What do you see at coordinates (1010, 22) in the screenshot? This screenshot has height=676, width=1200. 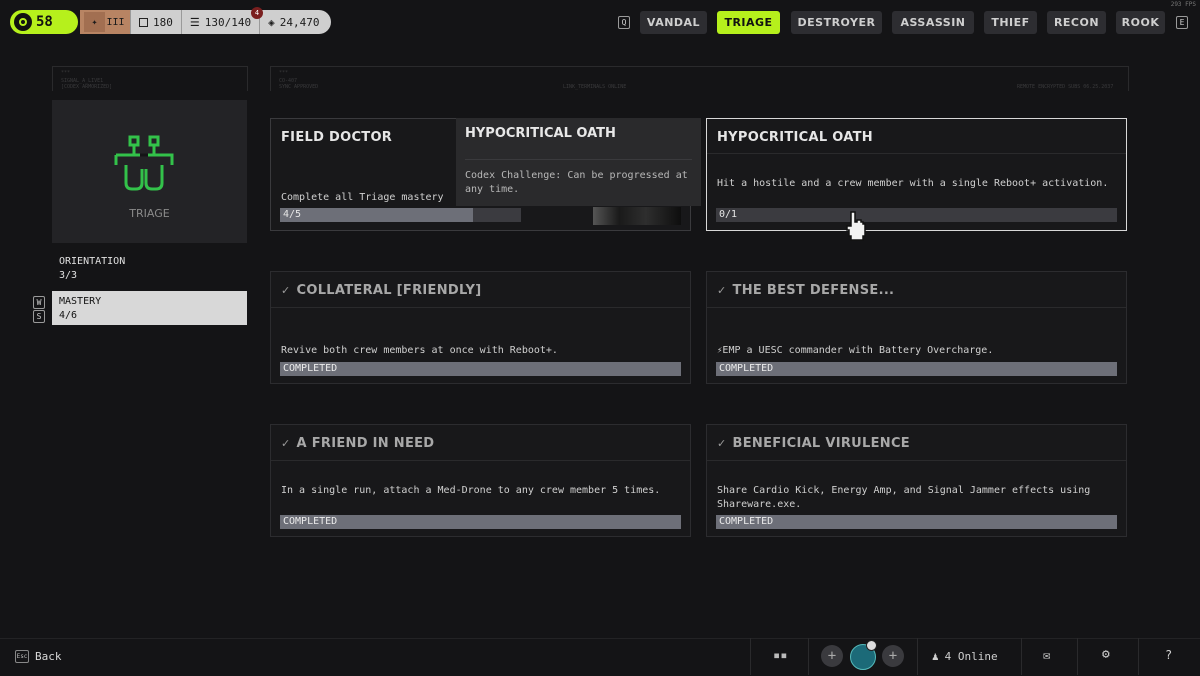 I see `tab-thief: THIEF` at bounding box center [1010, 22].